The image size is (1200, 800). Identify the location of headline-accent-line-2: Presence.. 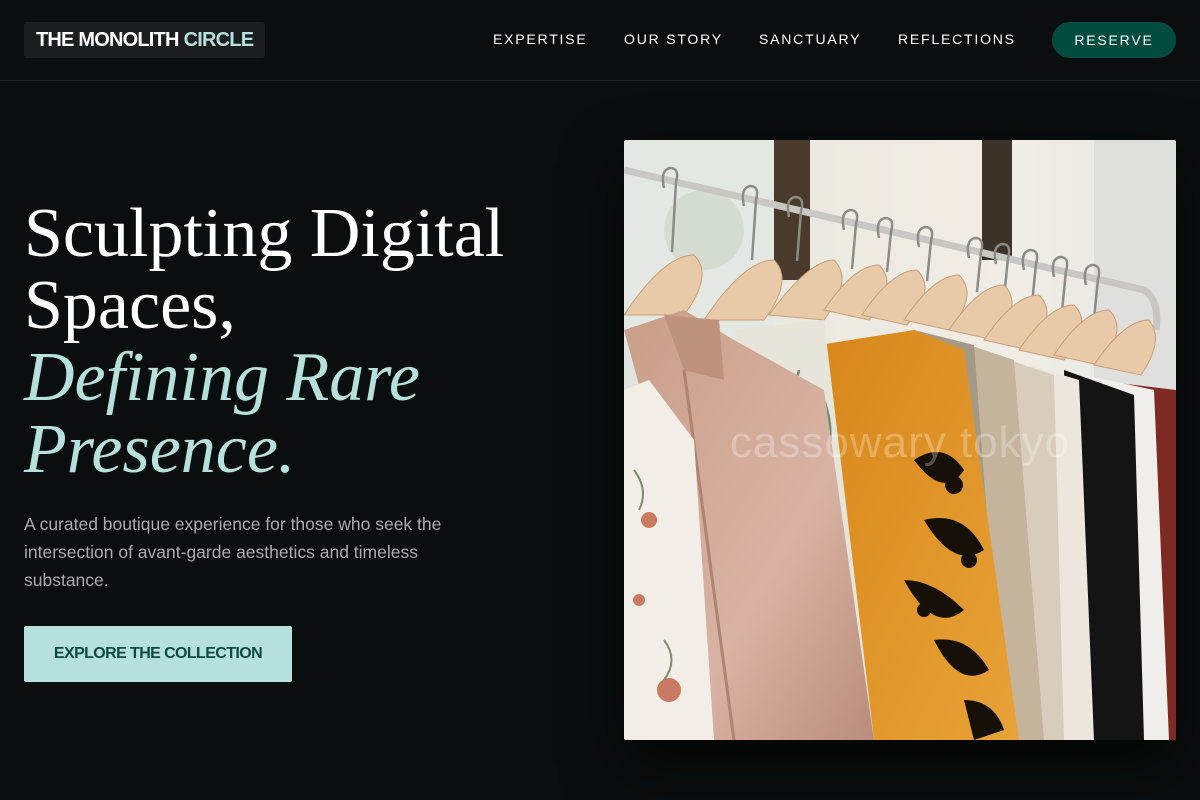
(160, 449).